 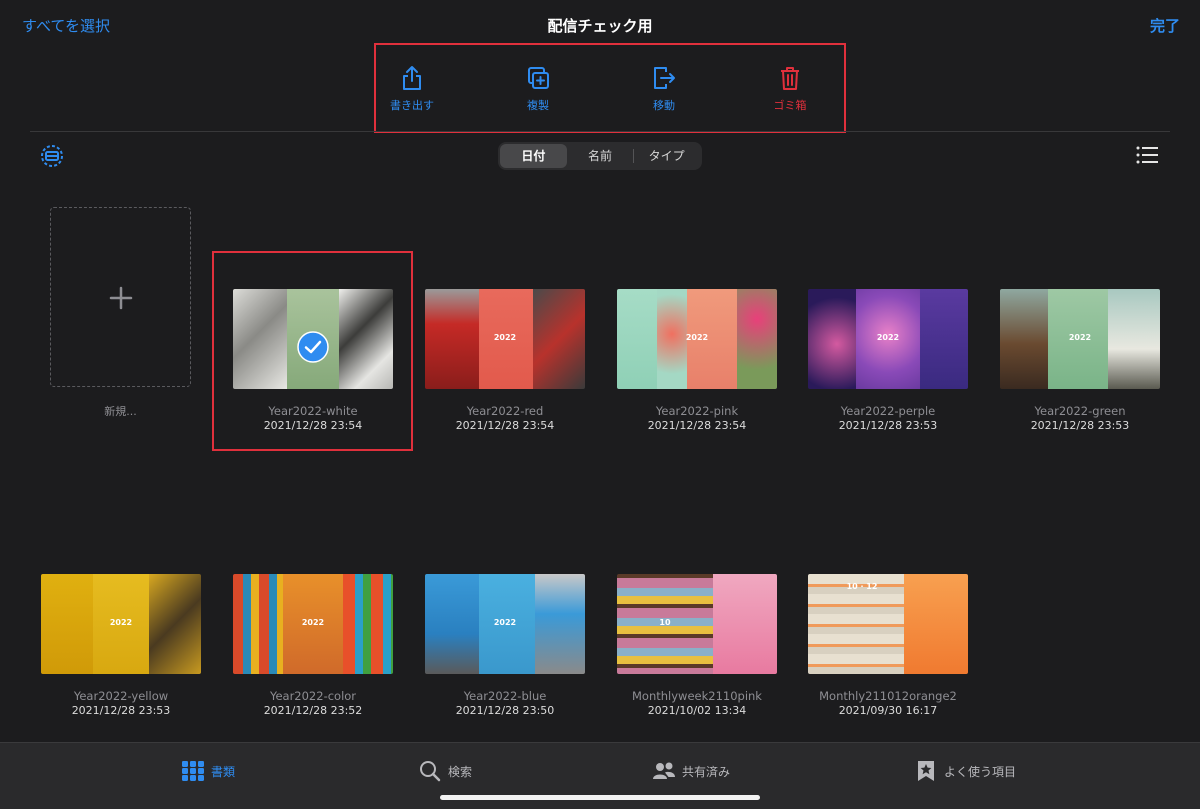 What do you see at coordinates (538, 78) in the screenshot?
I see `duplicate-icon` at bounding box center [538, 78].